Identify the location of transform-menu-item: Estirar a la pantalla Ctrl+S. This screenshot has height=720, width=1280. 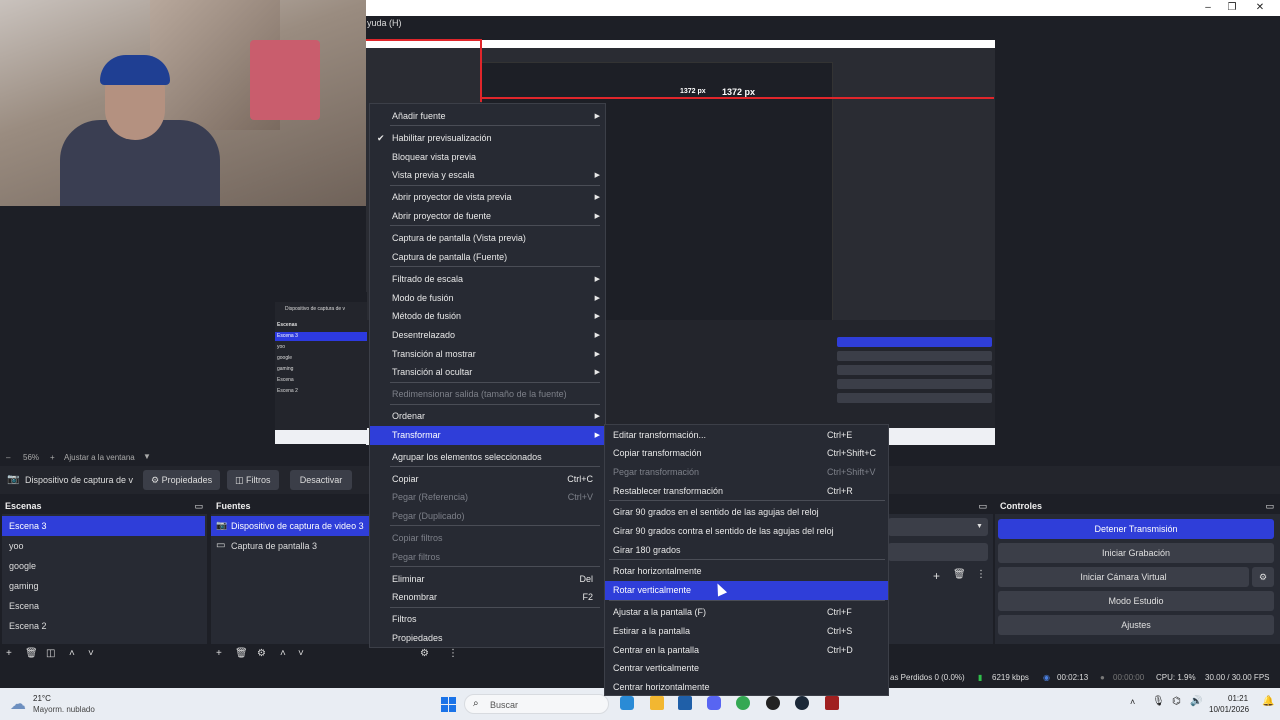
(746, 631).